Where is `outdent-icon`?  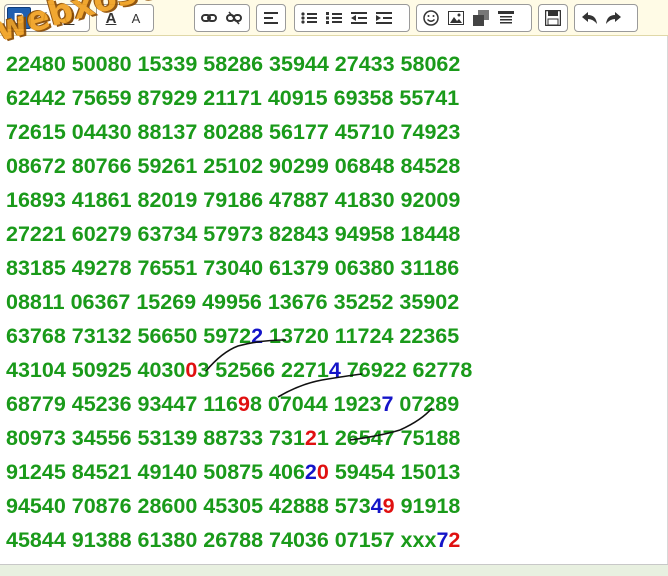 outdent-icon is located at coordinates (359, 18).